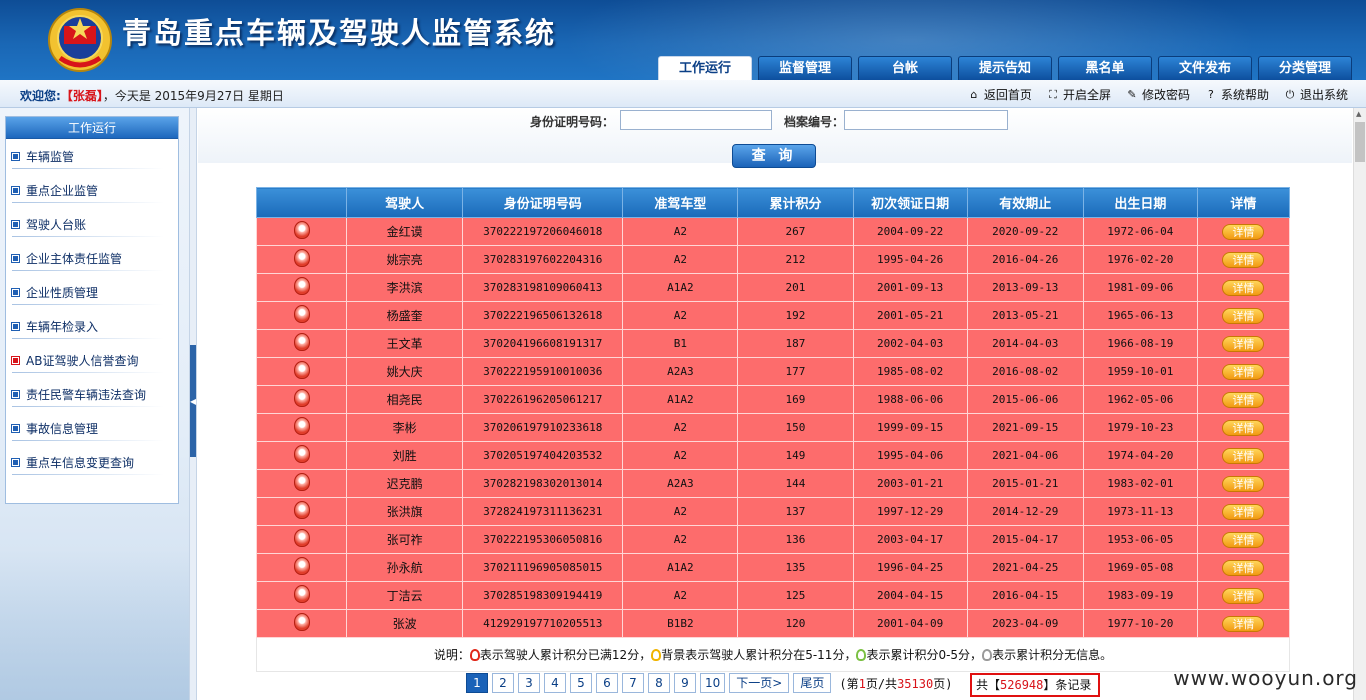 This screenshot has width=1366, height=700. What do you see at coordinates (805, 68) in the screenshot?
I see `nav-tab-1: 监督管理` at bounding box center [805, 68].